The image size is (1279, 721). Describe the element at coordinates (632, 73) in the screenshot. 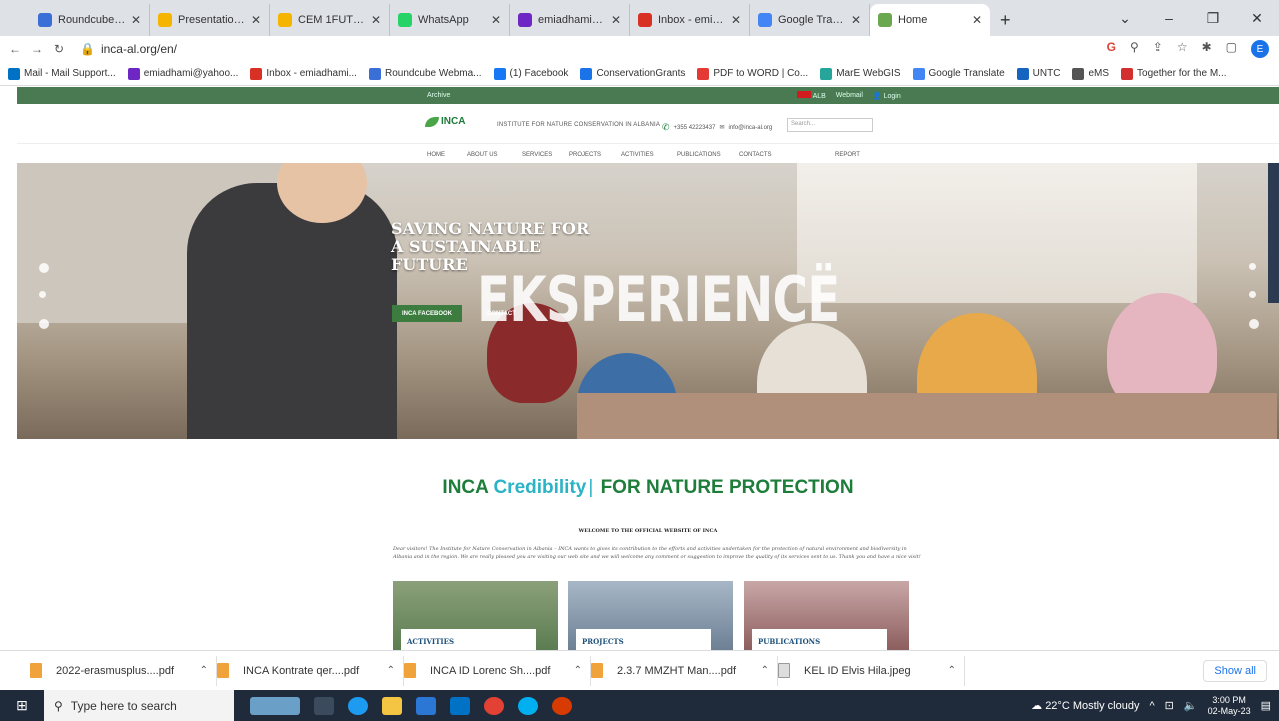

I see `bookmark-item: ConservationGrants` at that location.